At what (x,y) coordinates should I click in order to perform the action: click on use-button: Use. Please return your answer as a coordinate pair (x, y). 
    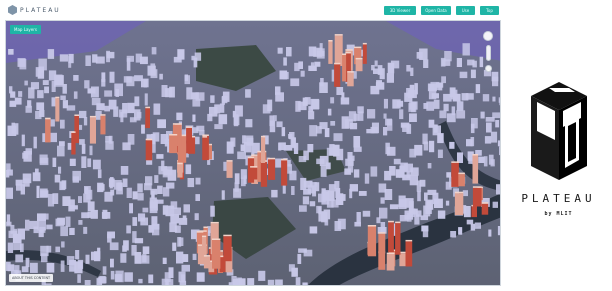
    Looking at the image, I should click on (465, 10).